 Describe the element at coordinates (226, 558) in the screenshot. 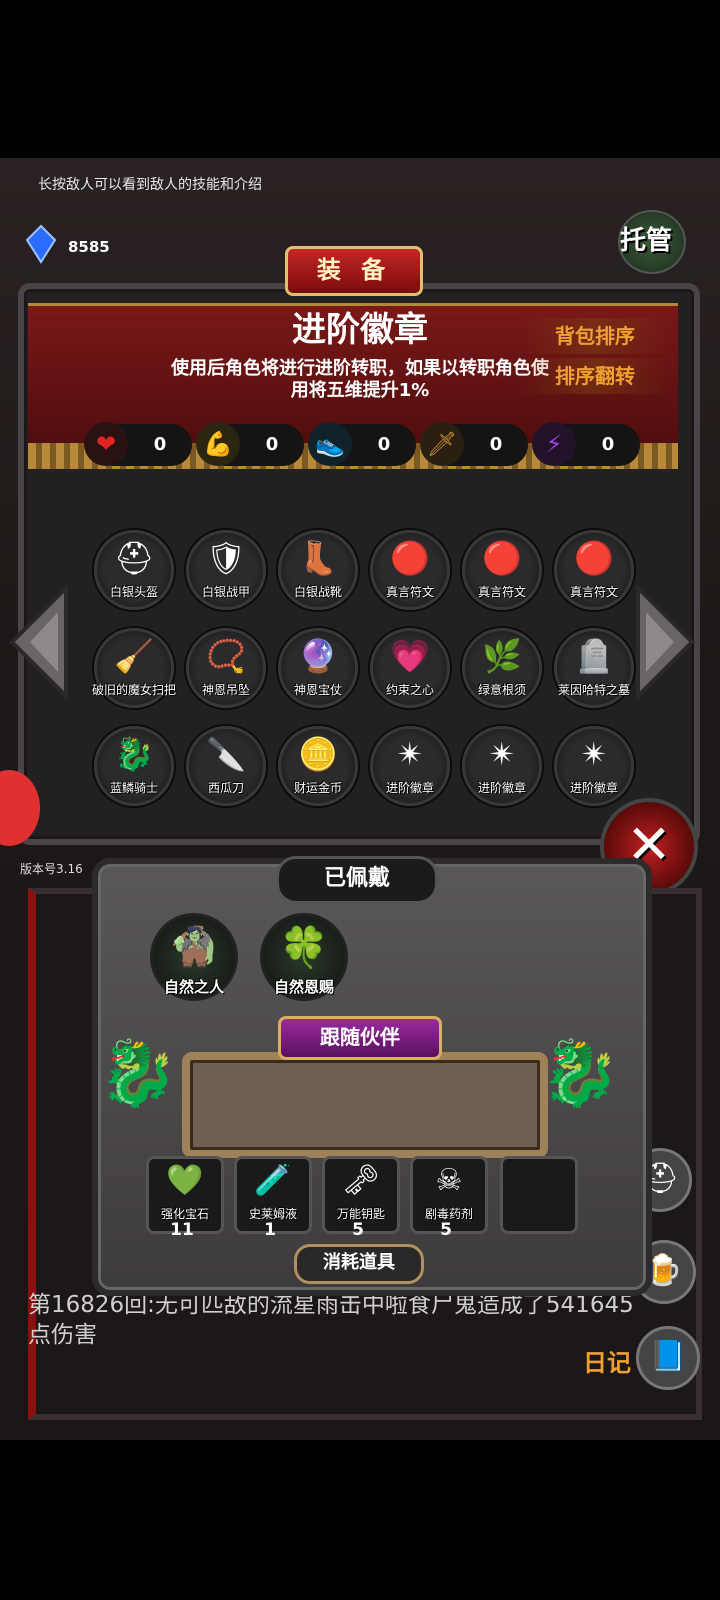

I see `item-icon: 🛡` at that location.